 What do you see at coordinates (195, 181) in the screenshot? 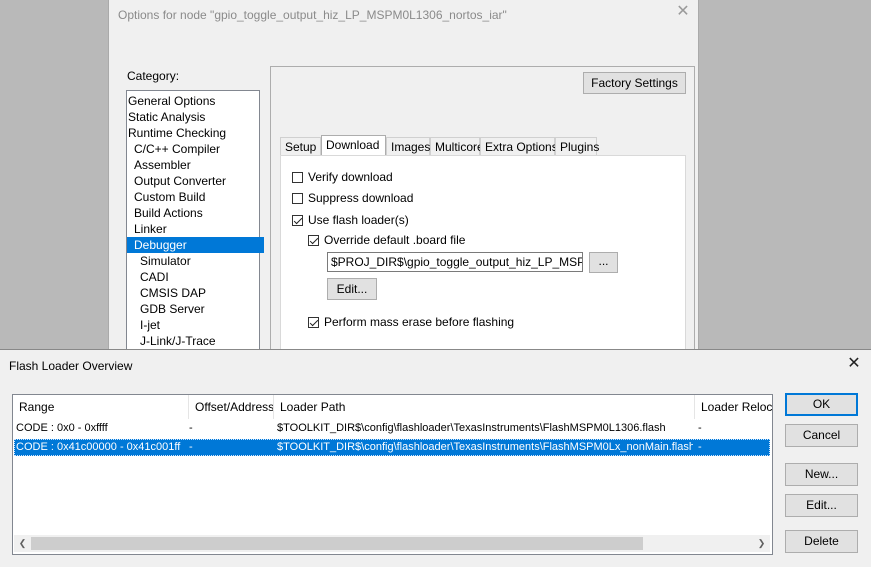
I see `category-item: Output Converter` at bounding box center [195, 181].